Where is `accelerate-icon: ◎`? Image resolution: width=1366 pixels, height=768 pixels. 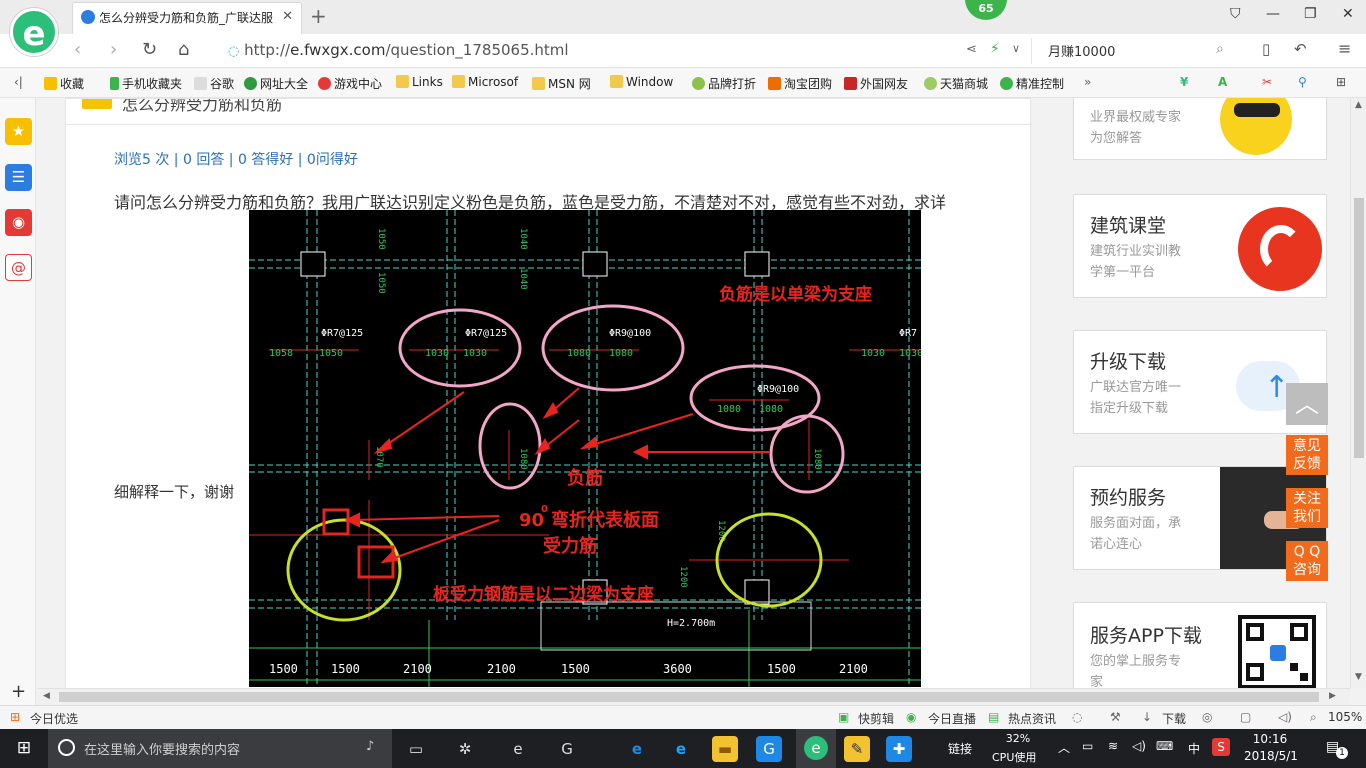
accelerate-icon: ◎ is located at coordinates (1207, 717).